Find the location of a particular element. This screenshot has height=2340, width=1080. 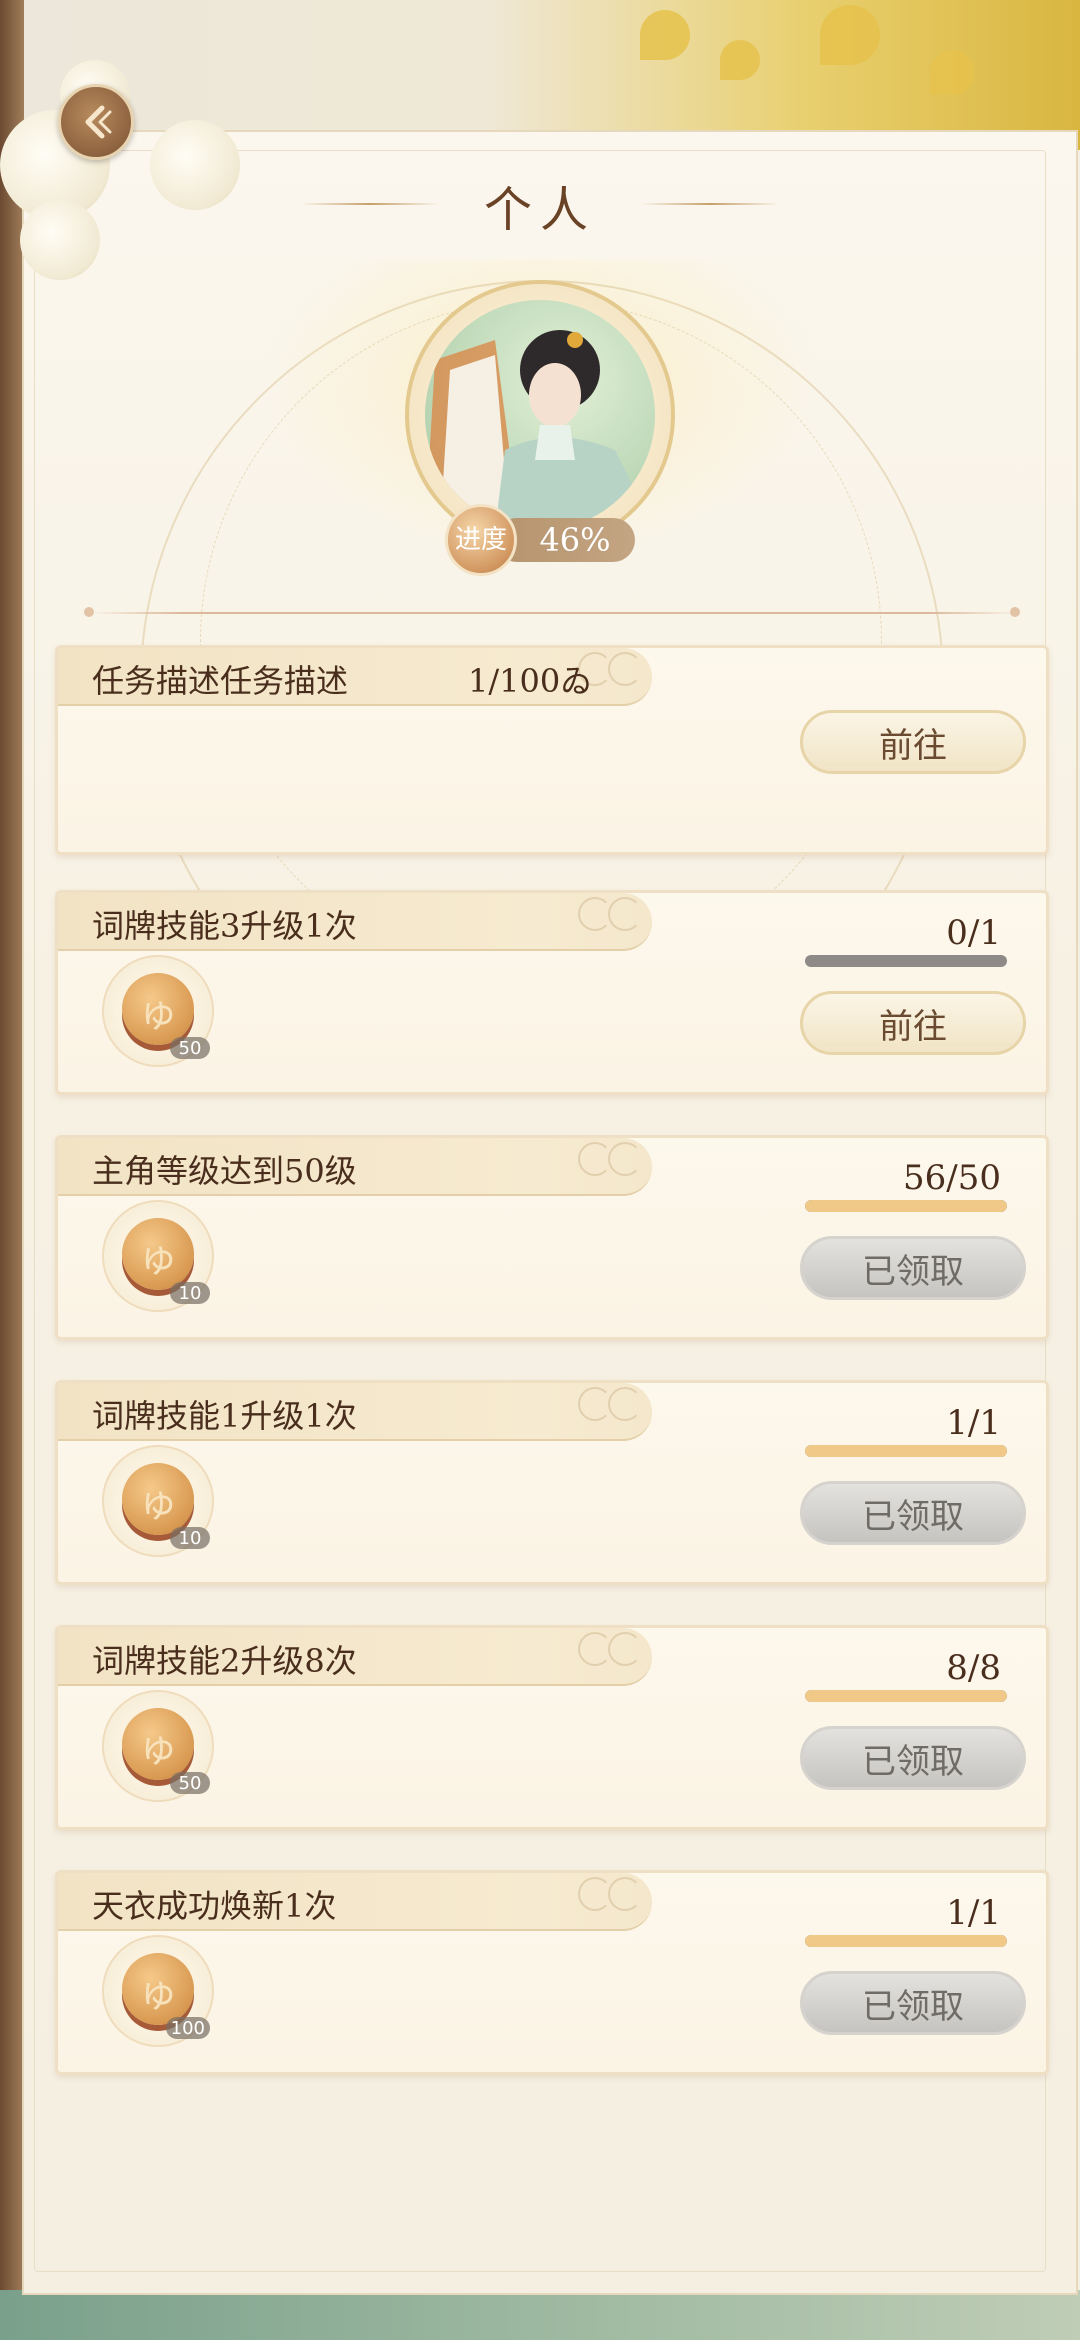

task-card: 主角等级达到50级 56/50 ゅ 10 已领取 is located at coordinates (552, 1237).